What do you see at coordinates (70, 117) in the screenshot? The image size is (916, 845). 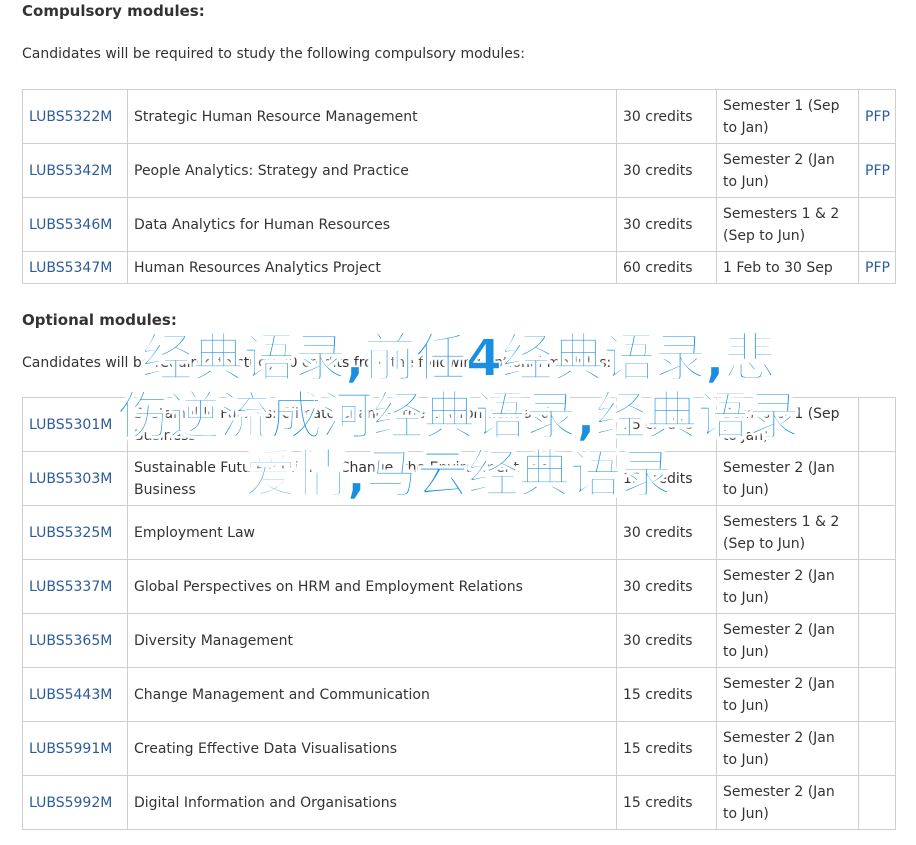 I see `module-code-link: LUBS5322M` at bounding box center [70, 117].